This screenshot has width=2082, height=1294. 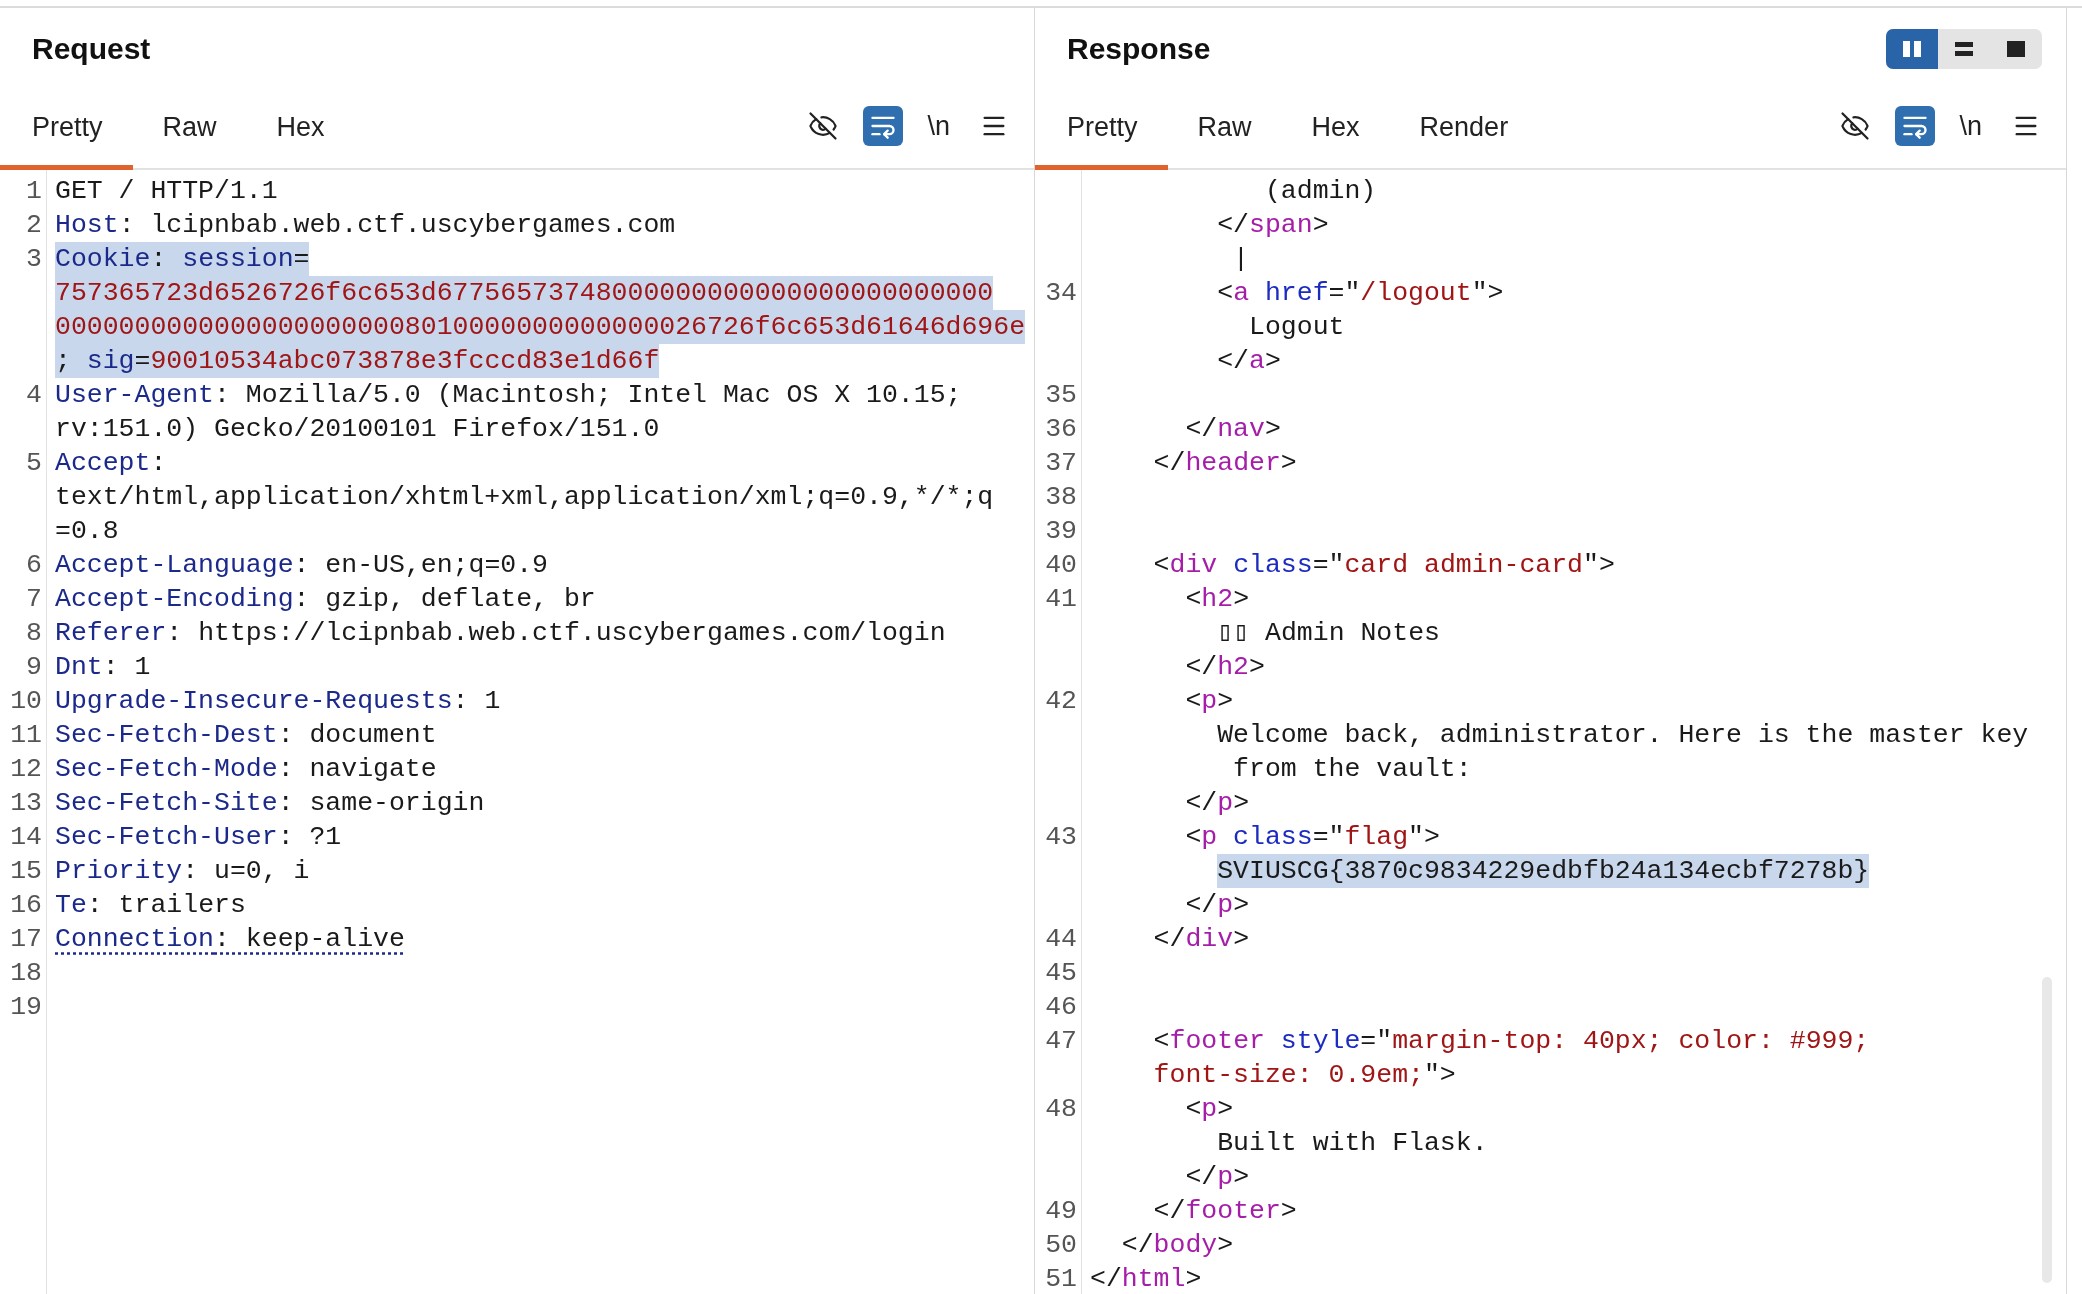 What do you see at coordinates (1061, 973) in the screenshot?
I see `line-number: 45` at bounding box center [1061, 973].